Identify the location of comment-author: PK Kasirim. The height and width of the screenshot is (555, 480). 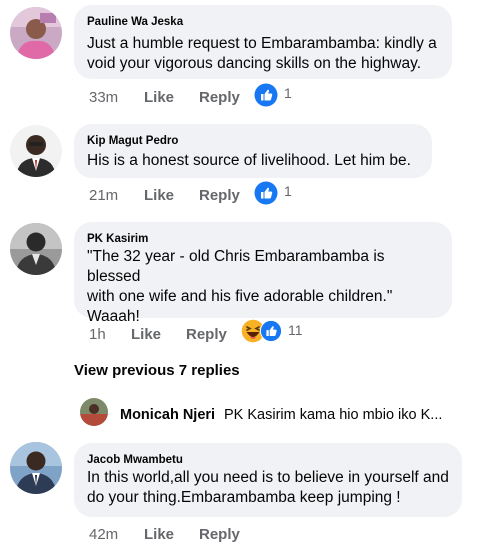
(117, 239).